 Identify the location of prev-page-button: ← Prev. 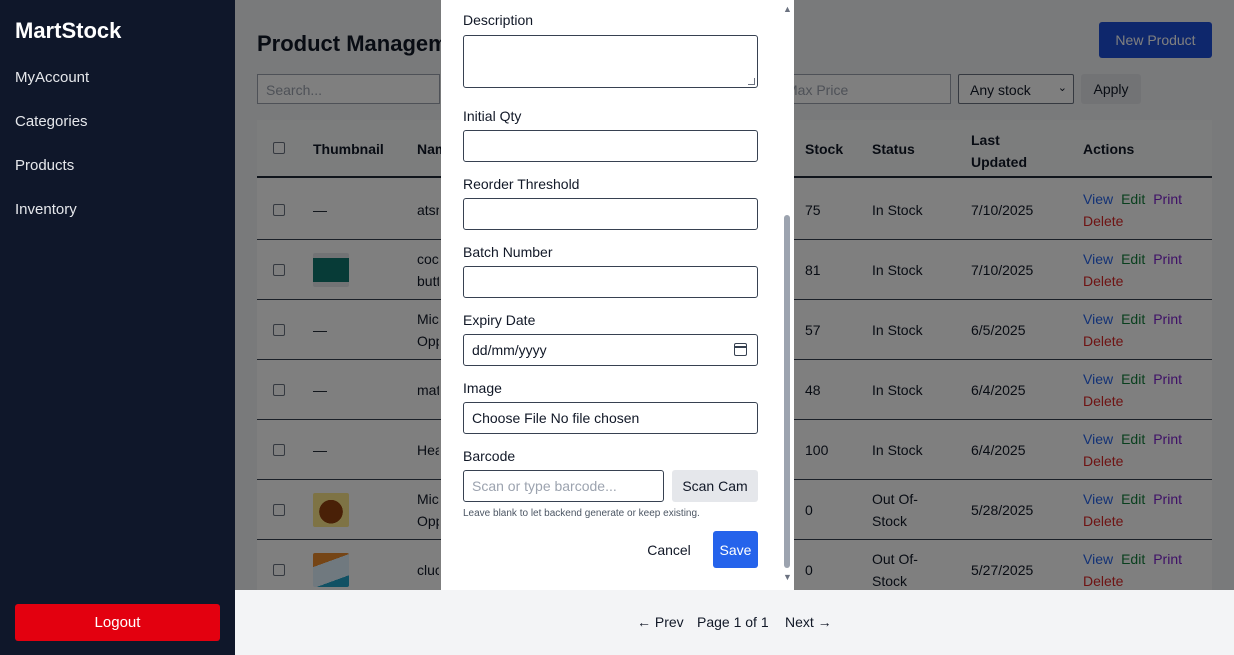
(660, 622).